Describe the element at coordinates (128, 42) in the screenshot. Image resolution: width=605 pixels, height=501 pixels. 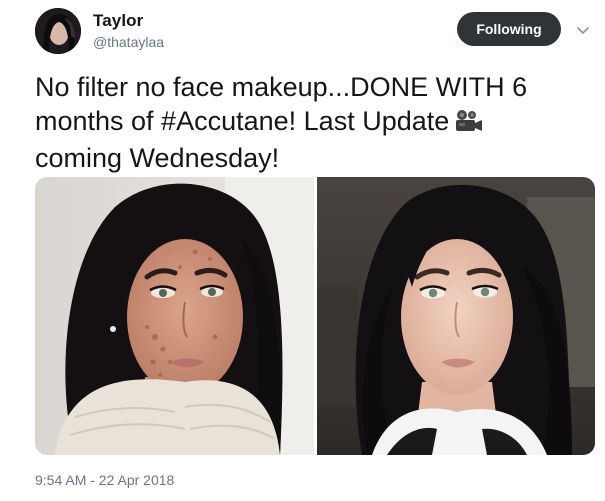
I see `user-handle: @thataylaa` at that location.